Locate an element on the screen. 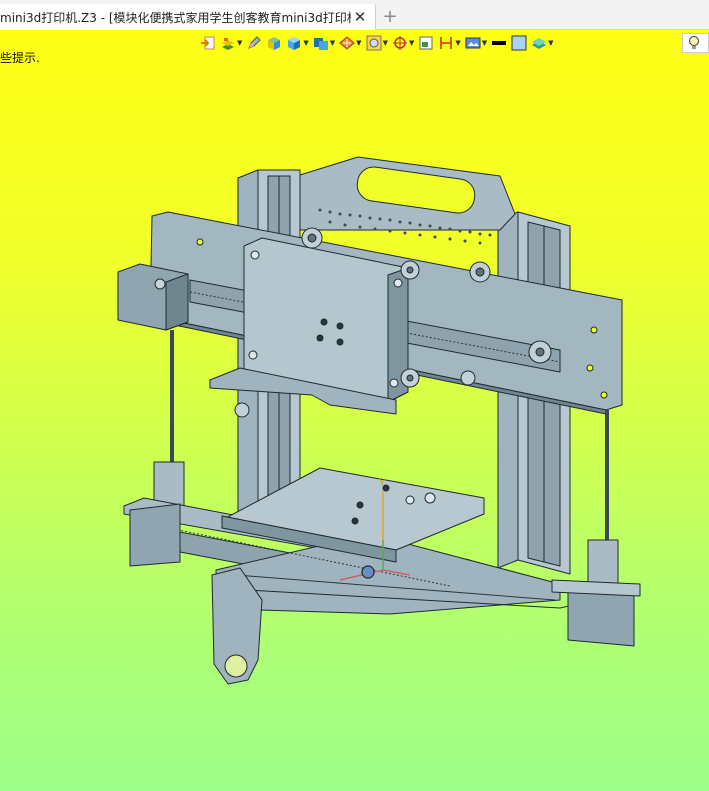 The image size is (709, 791). axis-label-y: Y is located at coordinates (382, 483).